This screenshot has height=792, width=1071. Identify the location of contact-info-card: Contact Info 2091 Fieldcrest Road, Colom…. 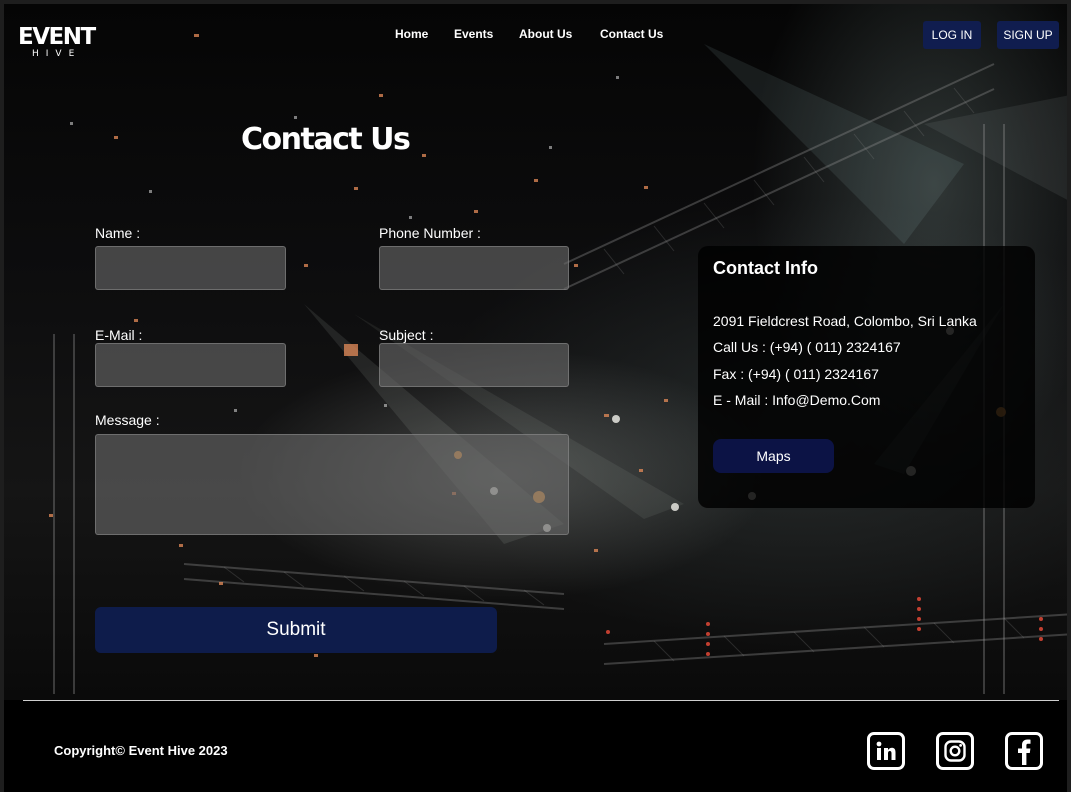
(866, 377).